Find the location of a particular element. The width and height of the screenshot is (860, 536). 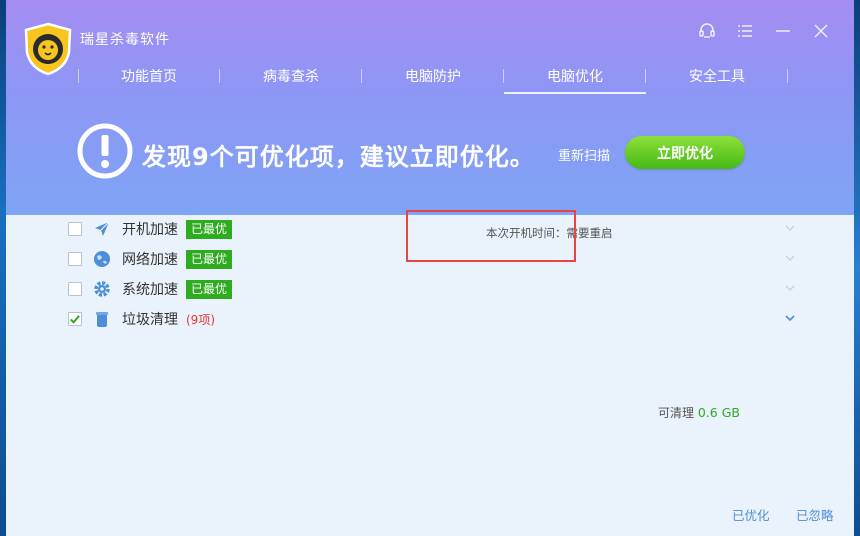

app-title: 瑞星杀毒软件 is located at coordinates (125, 40).